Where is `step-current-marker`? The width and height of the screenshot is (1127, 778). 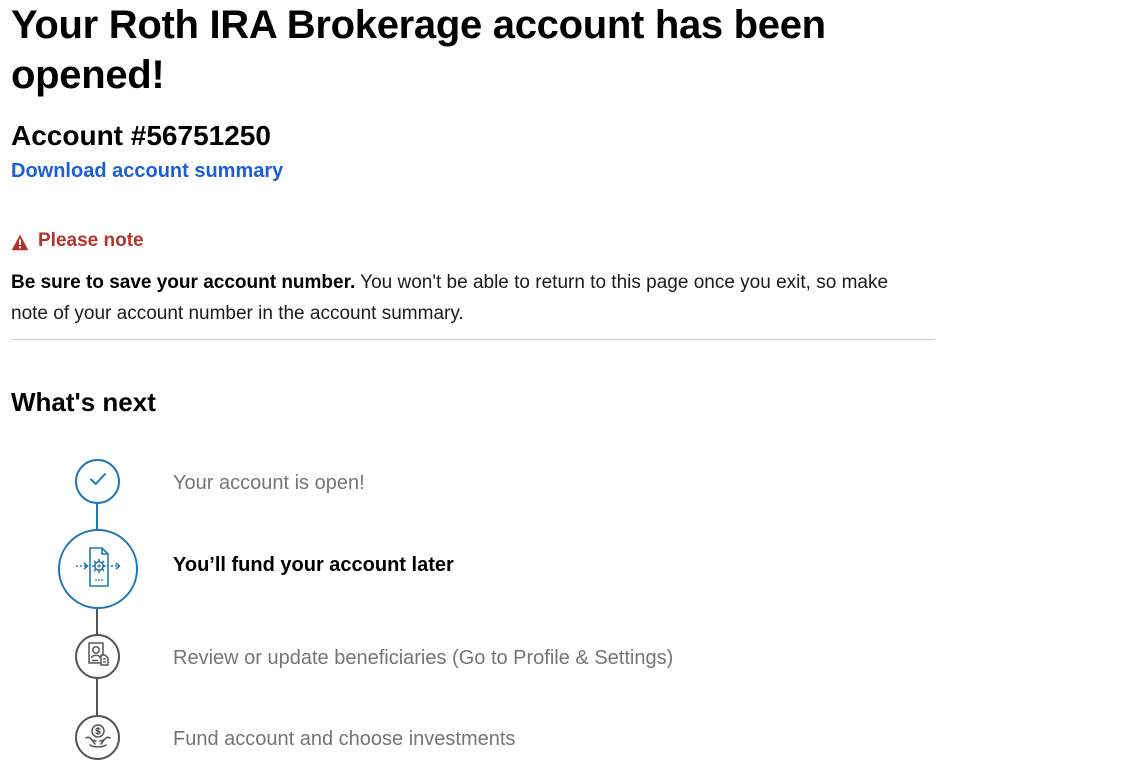 step-current-marker is located at coordinates (98, 569).